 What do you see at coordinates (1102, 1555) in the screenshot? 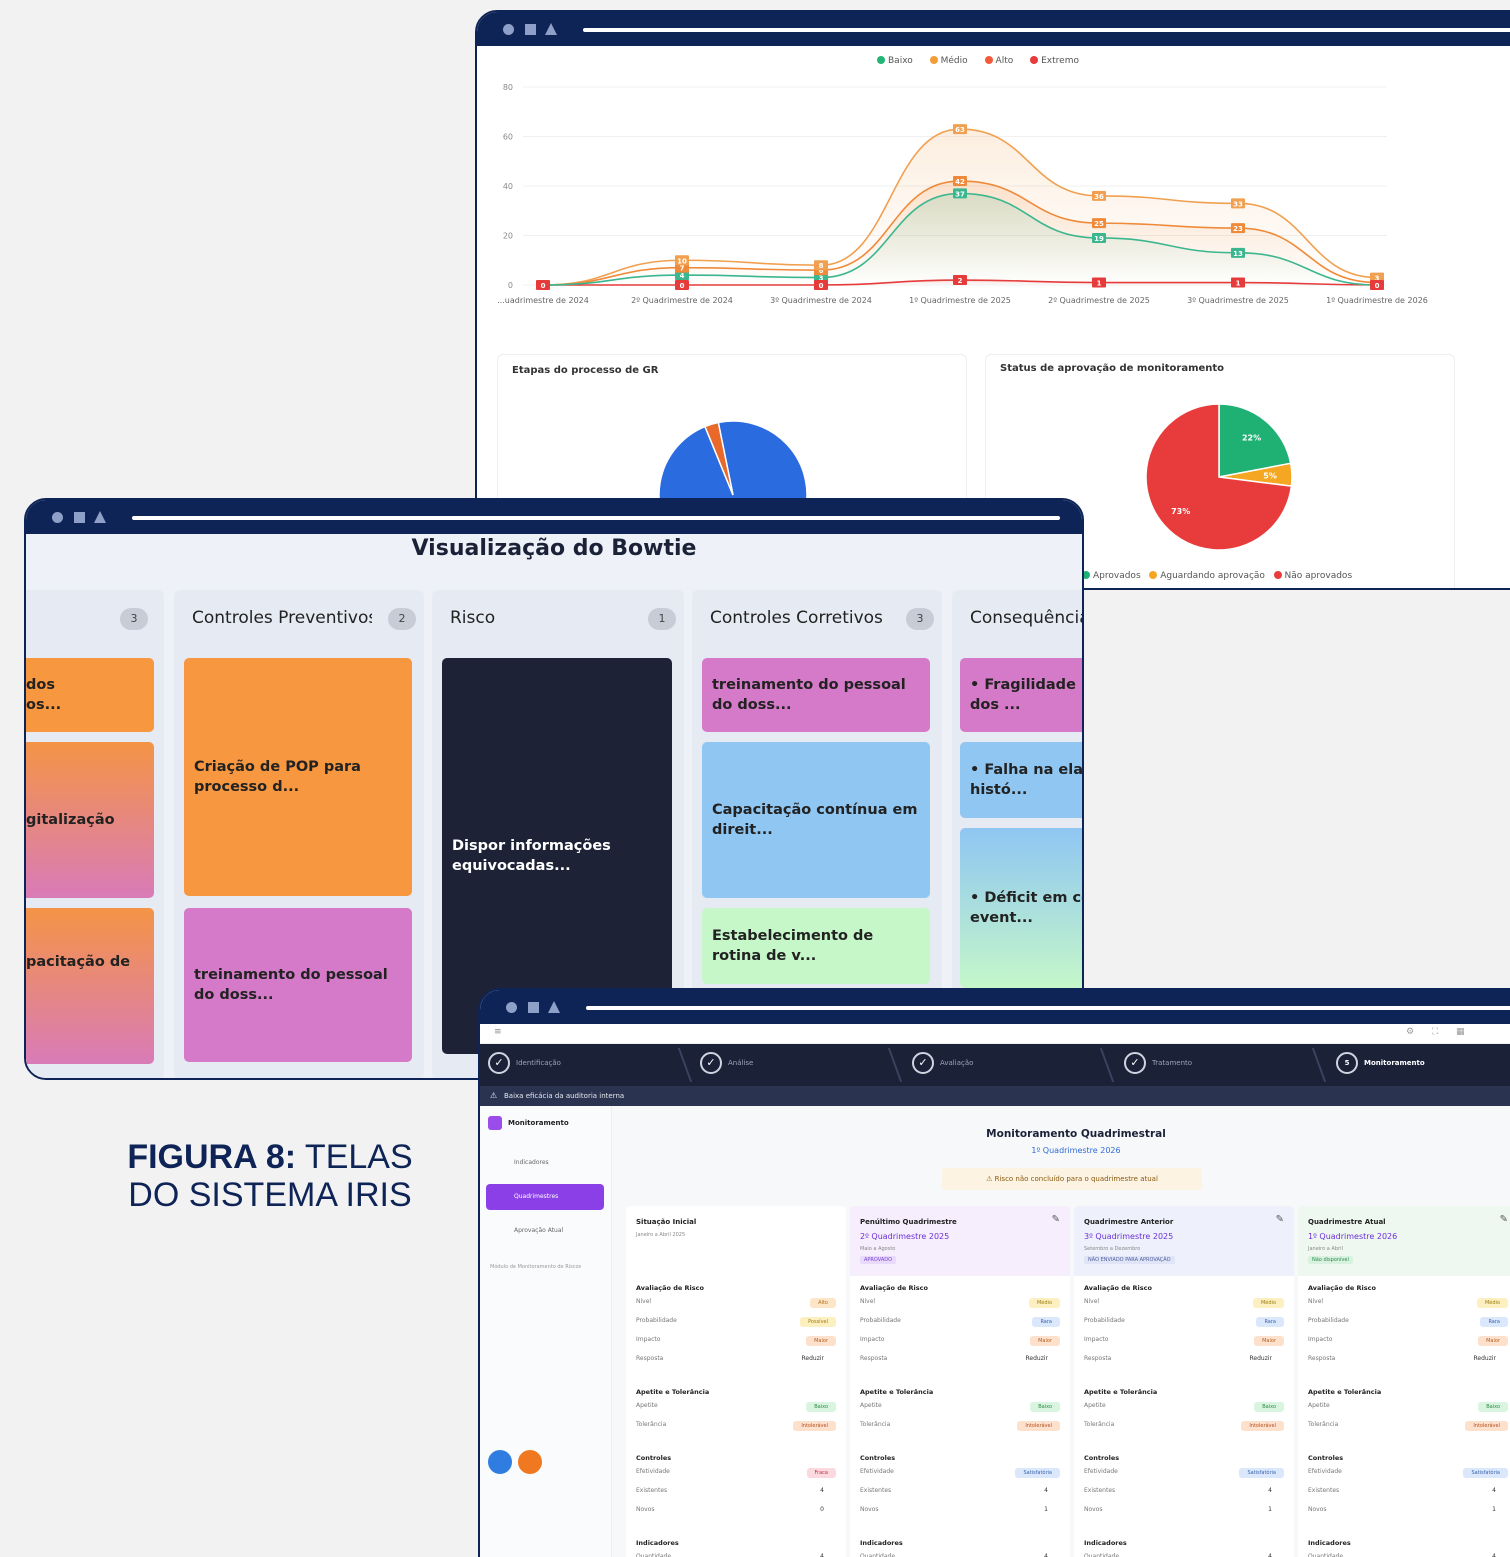
I see `field-label: Quantidade` at bounding box center [1102, 1555].